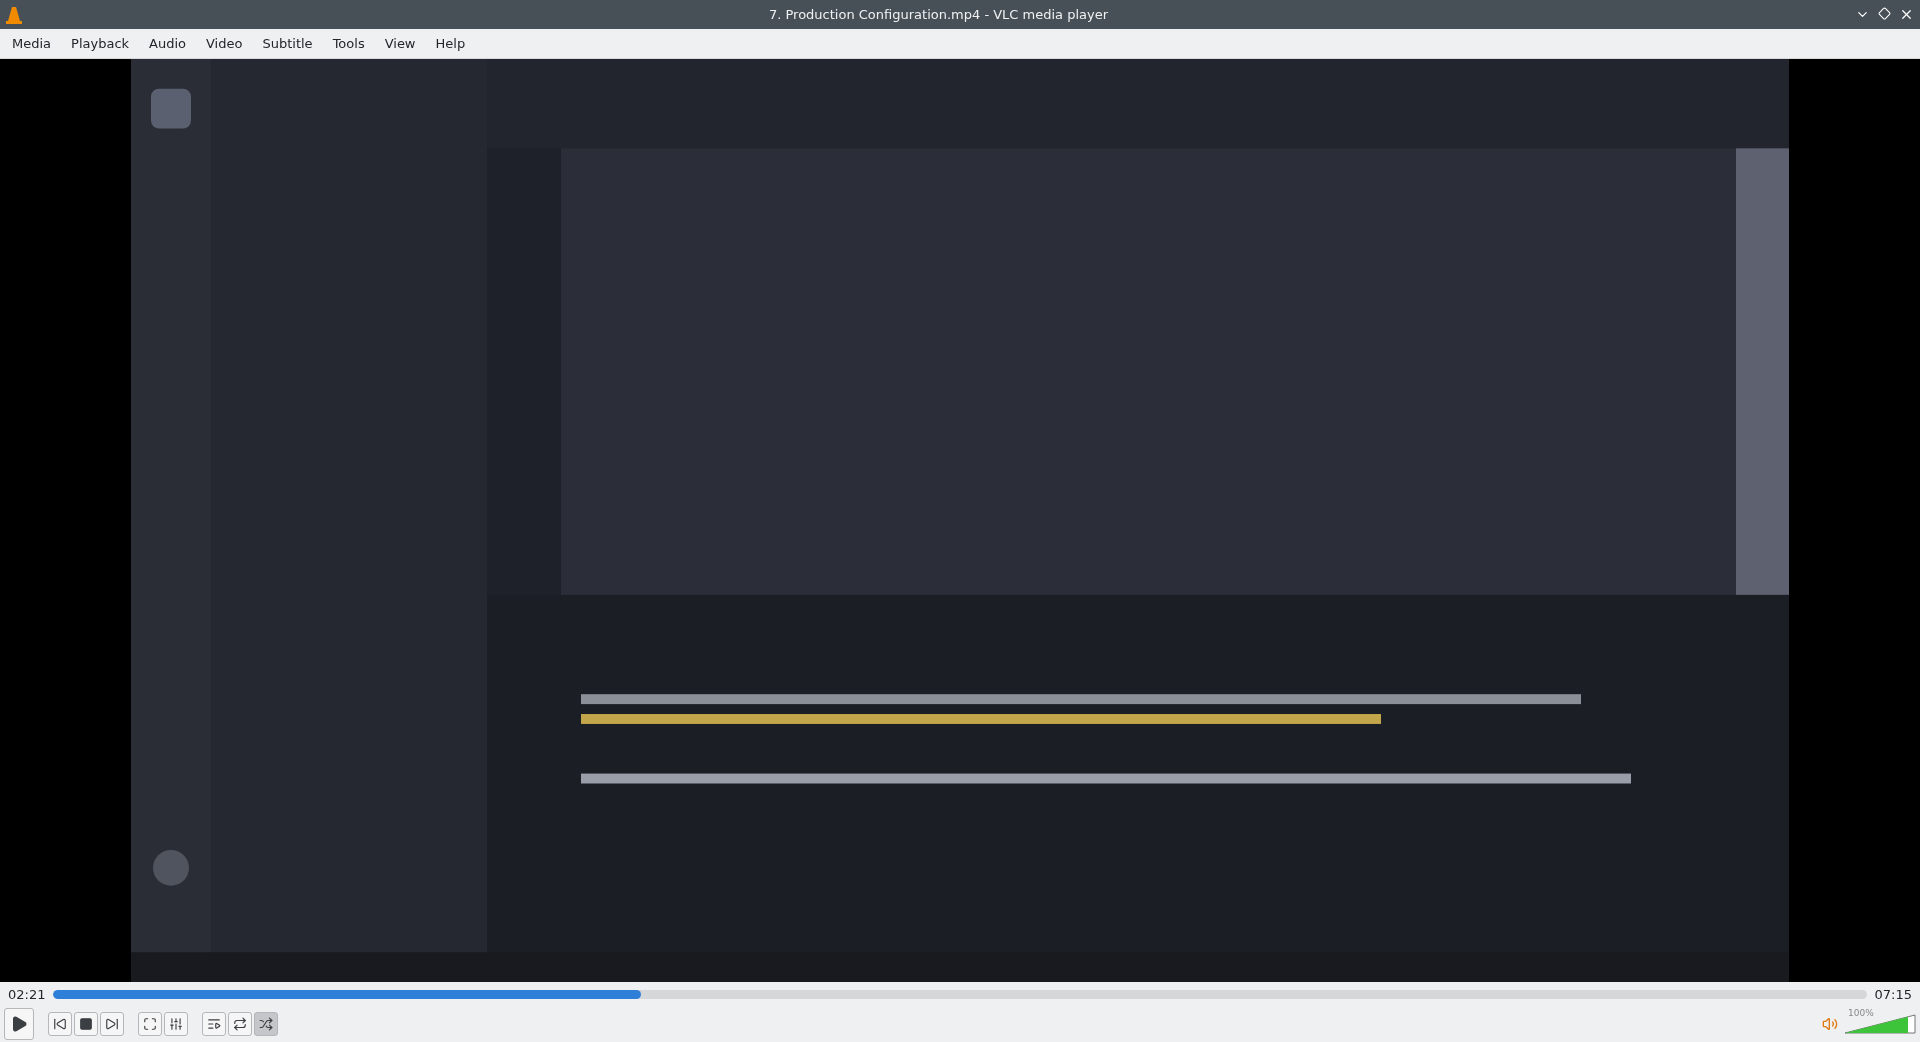 This screenshot has width=1920, height=1042. What do you see at coordinates (1880, 1024) in the screenshot?
I see `volume-slider` at bounding box center [1880, 1024].